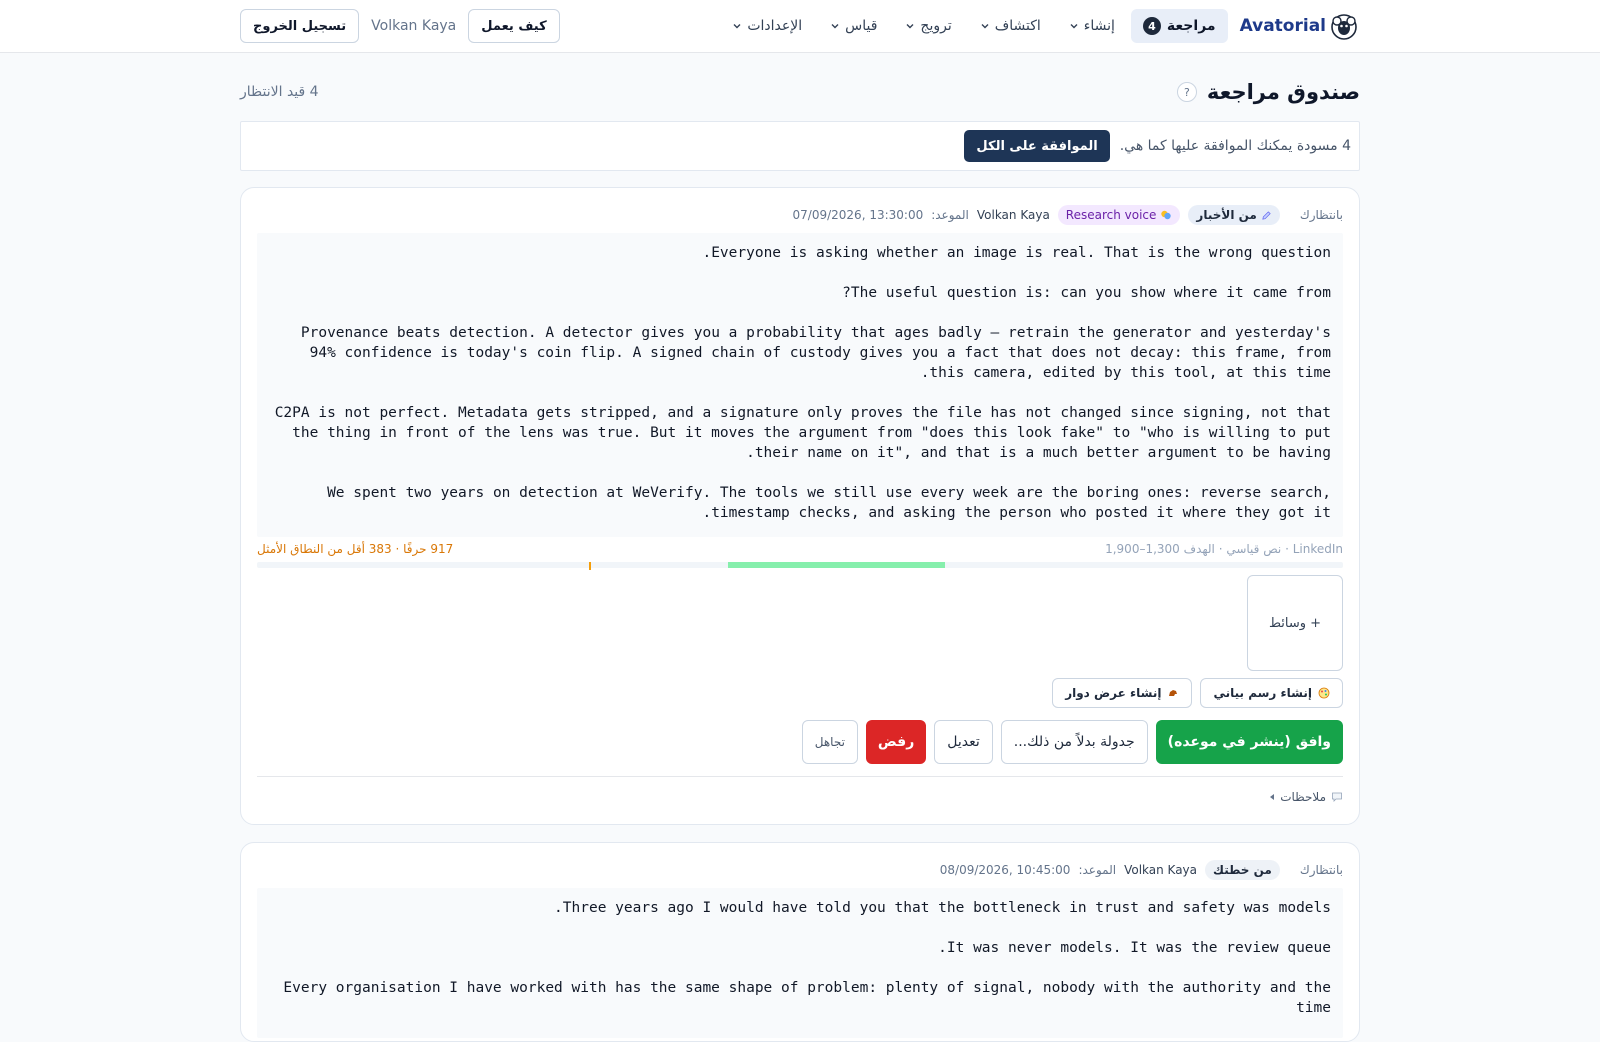  What do you see at coordinates (1242, 870) in the screenshot?
I see `source-badge: من خطتك` at bounding box center [1242, 870].